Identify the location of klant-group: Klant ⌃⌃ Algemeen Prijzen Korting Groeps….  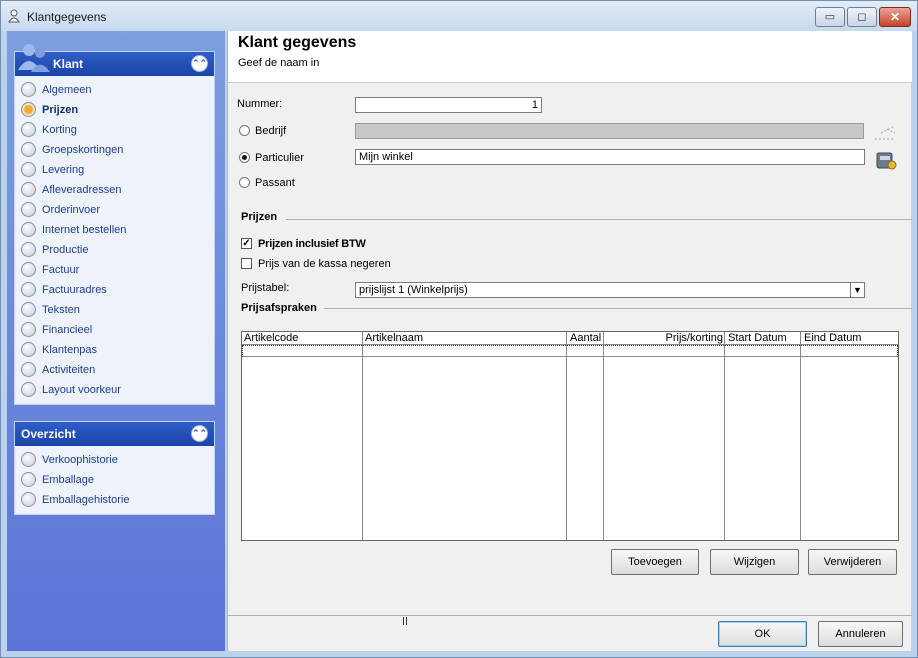
(114, 224).